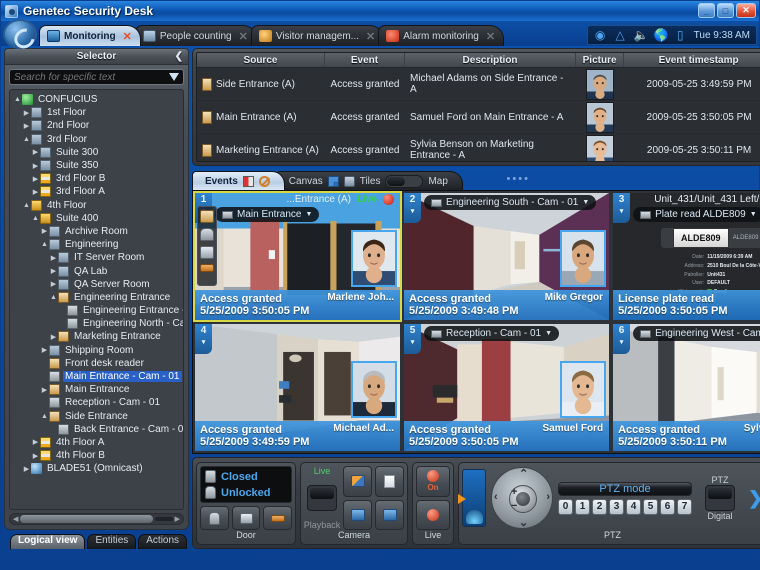  Describe the element at coordinates (333, 181) in the screenshot. I see `grid-layout-icon` at that location.